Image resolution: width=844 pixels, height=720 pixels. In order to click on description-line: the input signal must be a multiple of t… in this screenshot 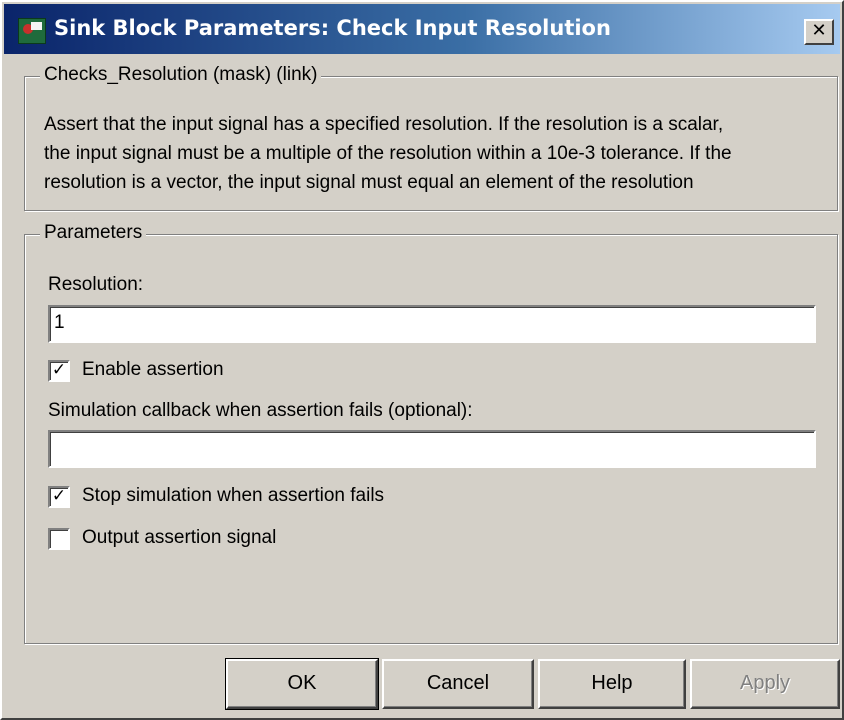, I will do `click(388, 153)`.